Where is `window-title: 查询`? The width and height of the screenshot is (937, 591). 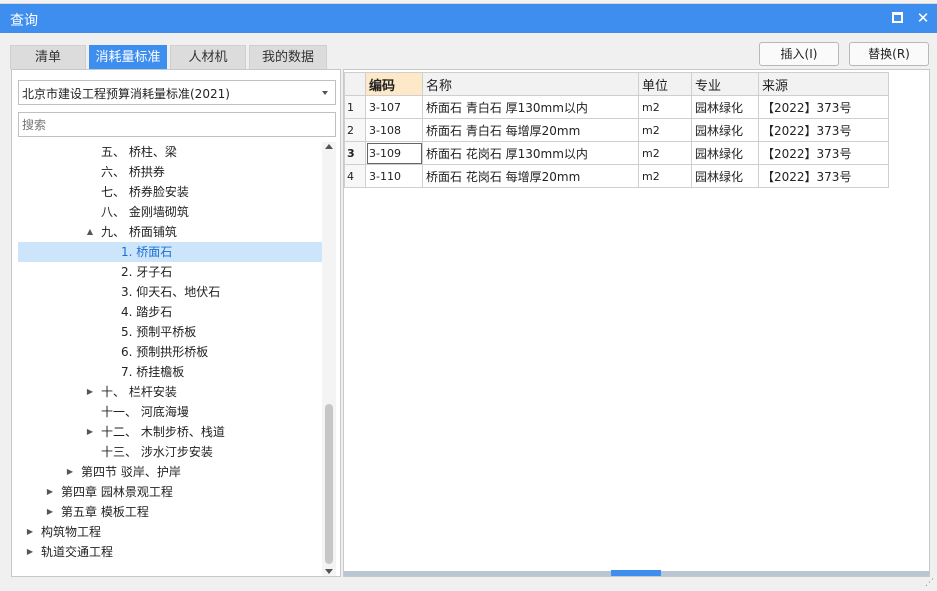
window-title: 查询 is located at coordinates (24, 21).